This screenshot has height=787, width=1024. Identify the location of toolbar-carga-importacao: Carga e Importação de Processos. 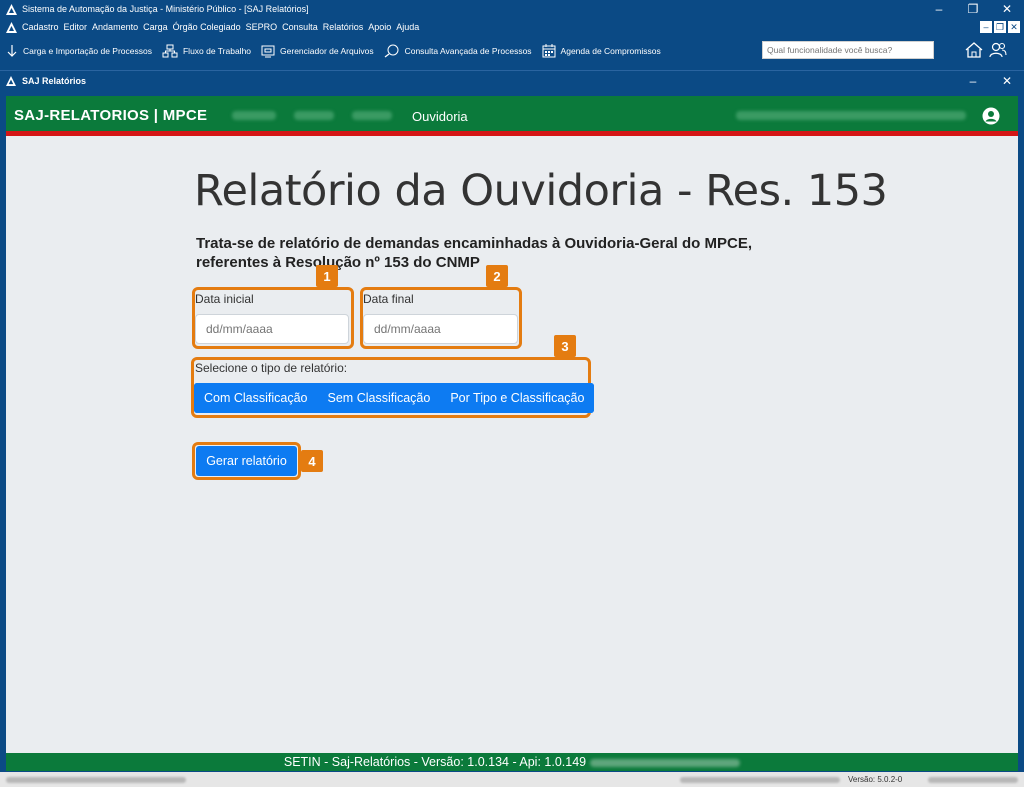
(79, 51).